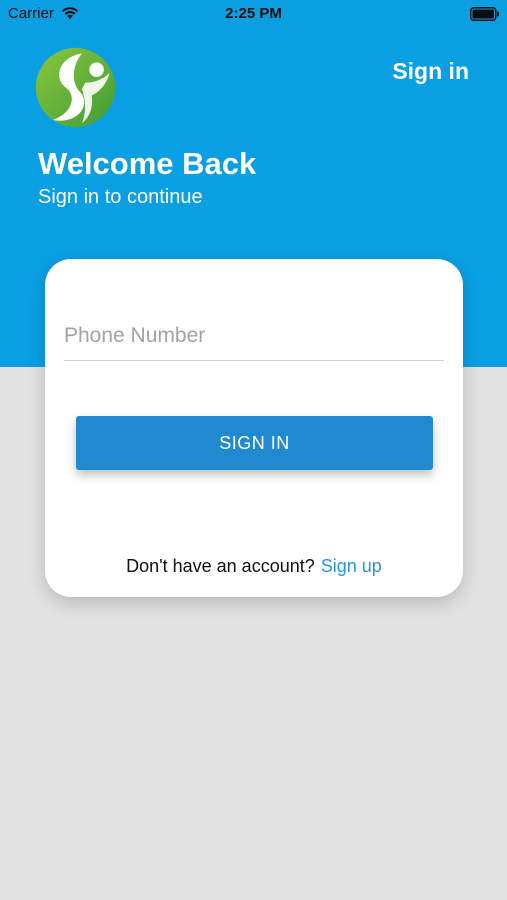  Describe the element at coordinates (147, 163) in the screenshot. I see `page-title: Welcome Back` at that location.